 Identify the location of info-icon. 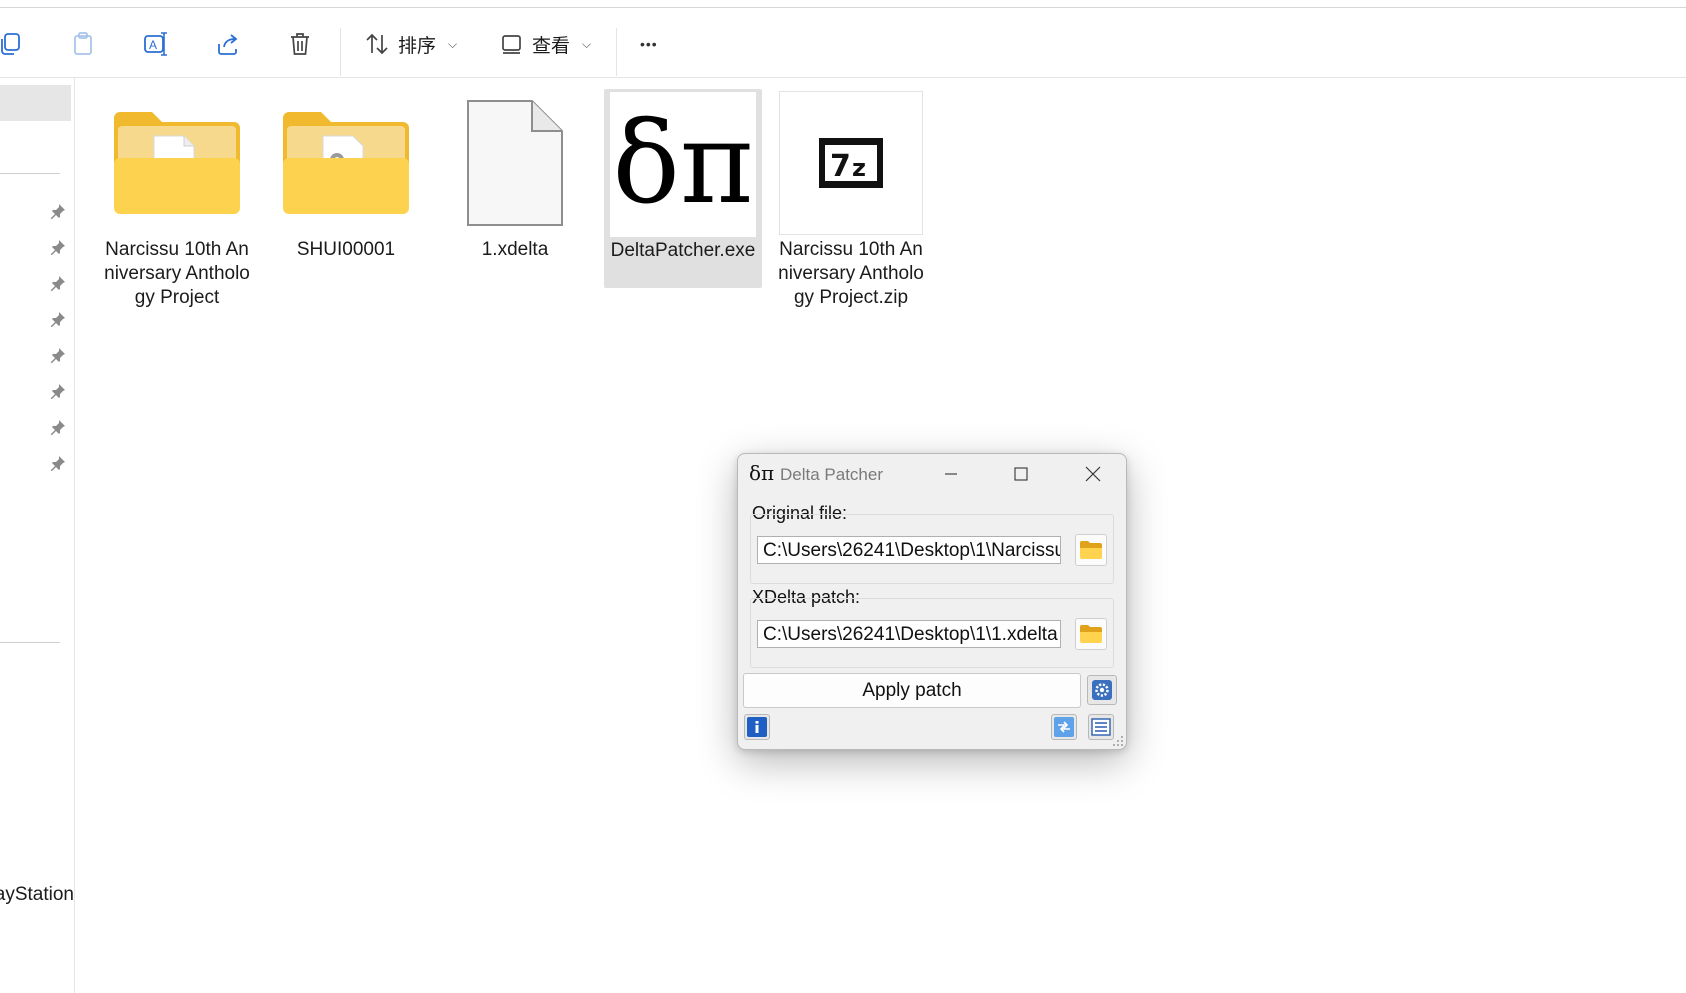
(757, 727).